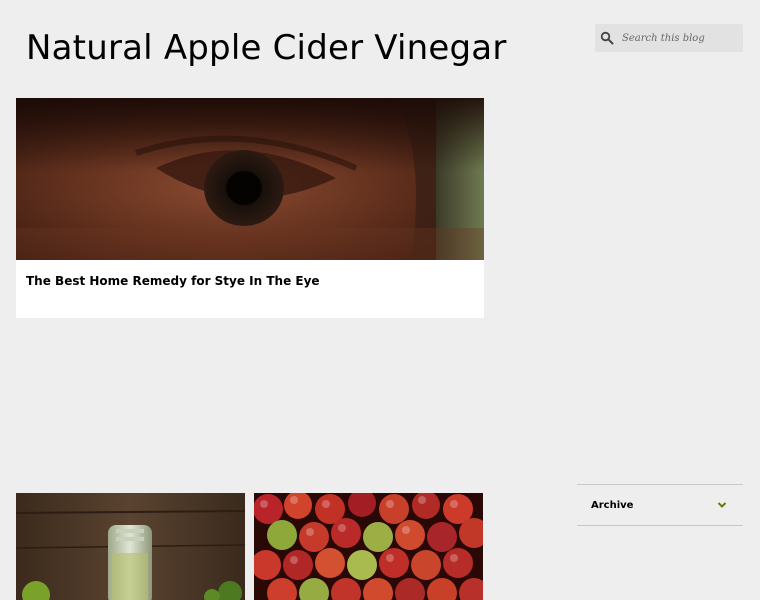  What do you see at coordinates (607, 38) in the screenshot?
I see `search-icon` at bounding box center [607, 38].